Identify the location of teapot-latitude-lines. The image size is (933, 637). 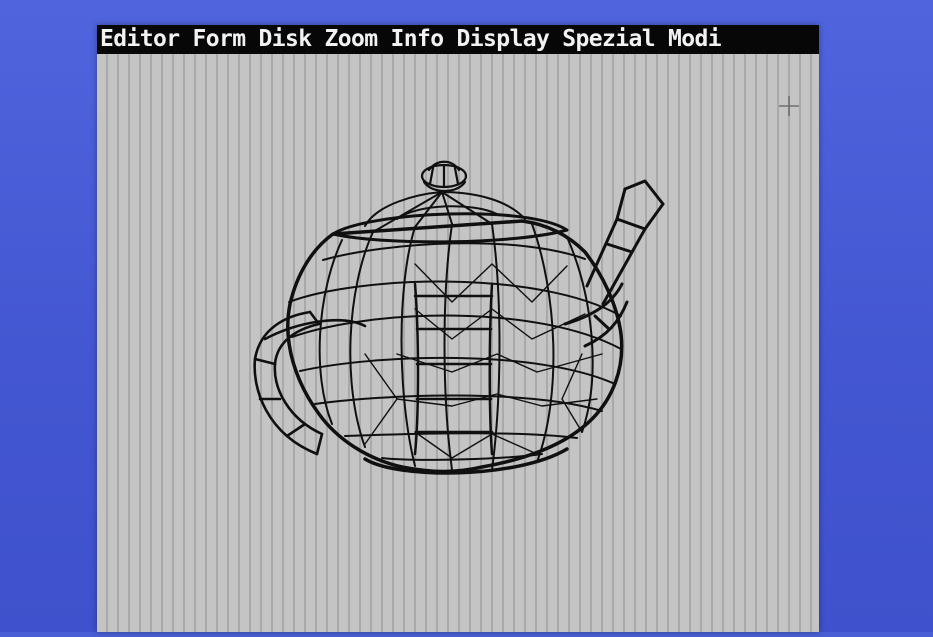
(455, 351).